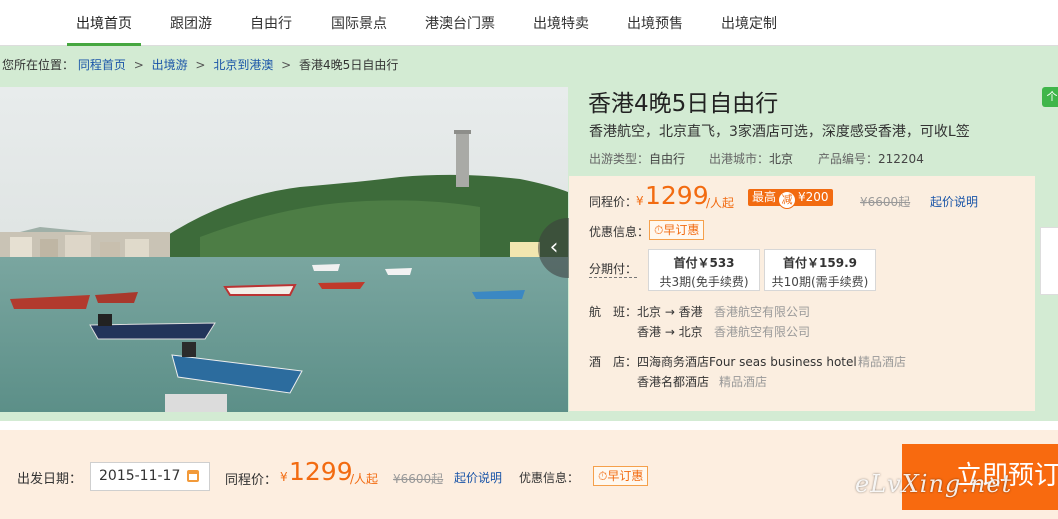  Describe the element at coordinates (321, 471) in the screenshot. I see `booking-price-value: 1299` at that location.